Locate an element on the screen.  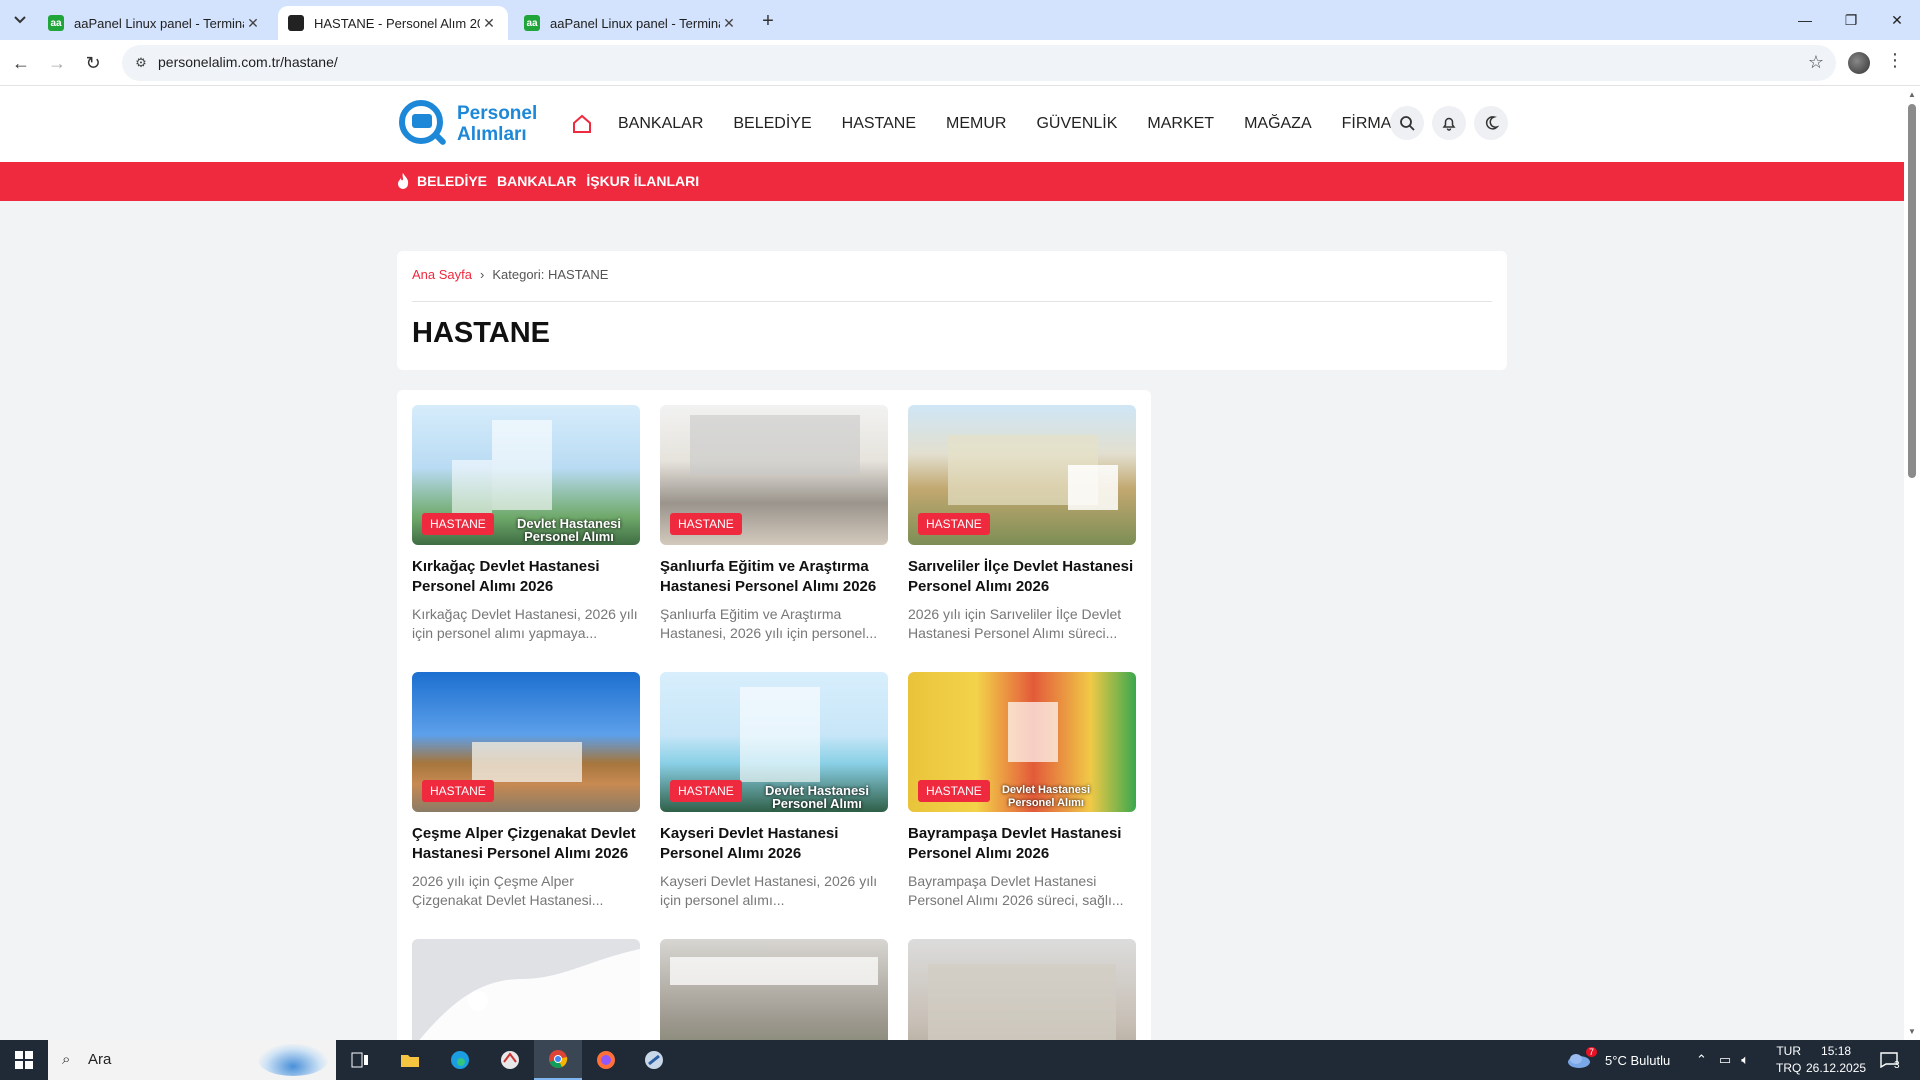
system-tray: ⌃ ▭ 🔈︎ is located at coordinates (1722, 1060).